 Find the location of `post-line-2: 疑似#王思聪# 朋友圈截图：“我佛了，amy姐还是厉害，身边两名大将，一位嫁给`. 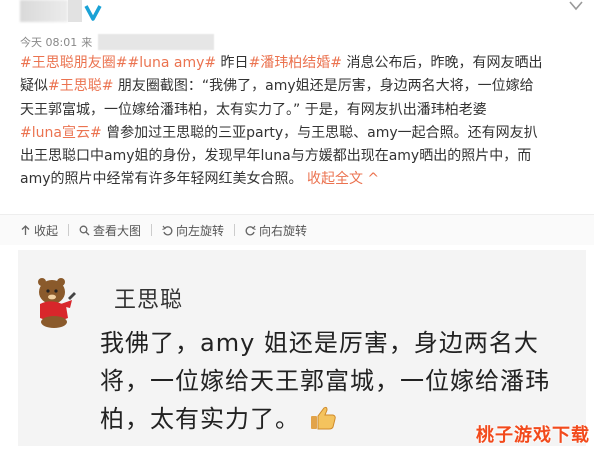

post-line-2: 疑似#王思聪# 朋友圈截图：“我佛了，amy姐还是厉害，身边两名大将，一位嫁给 is located at coordinates (303, 86).